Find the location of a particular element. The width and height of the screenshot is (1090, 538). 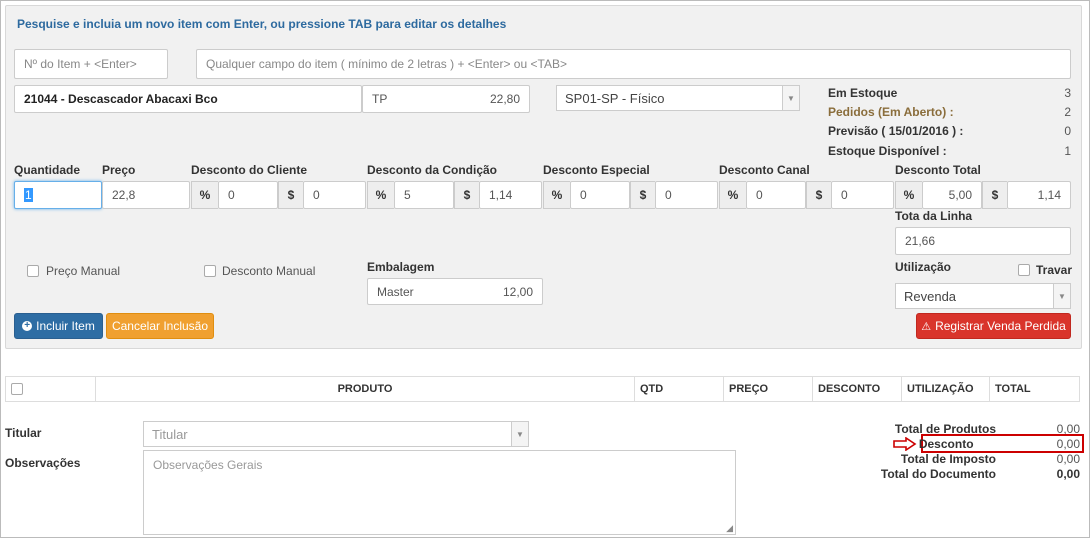

warning-icon: ⚠ is located at coordinates (926, 326).